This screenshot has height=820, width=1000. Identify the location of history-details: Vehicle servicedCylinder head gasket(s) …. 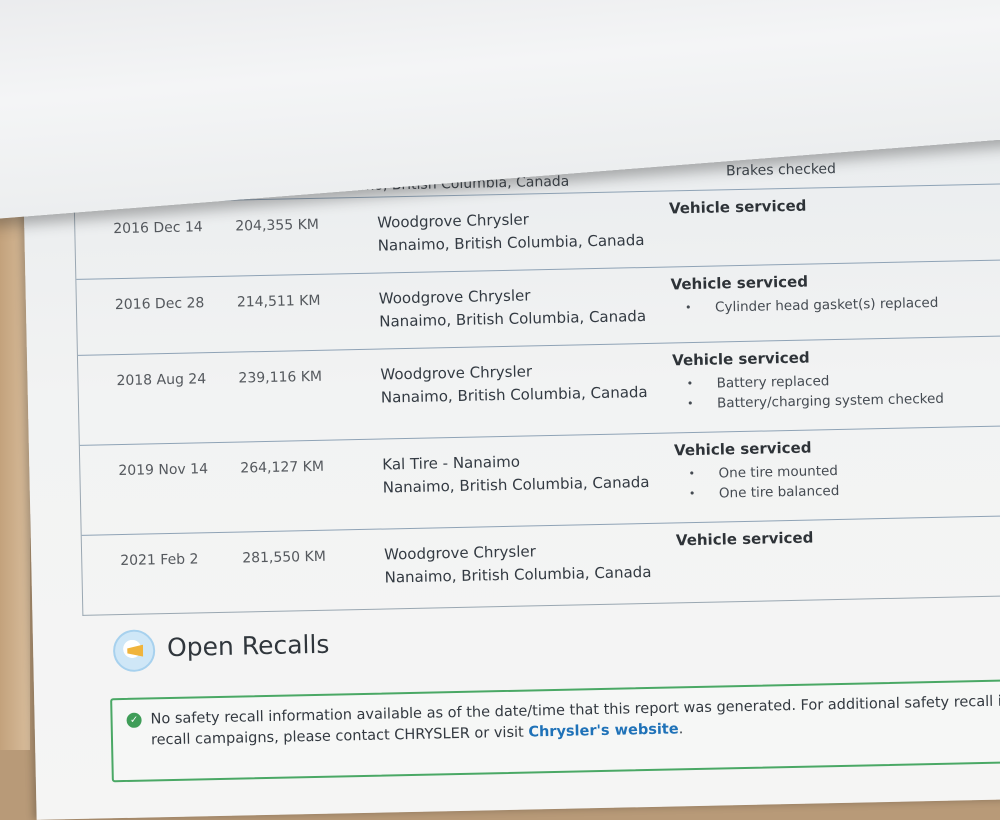
(835, 294).